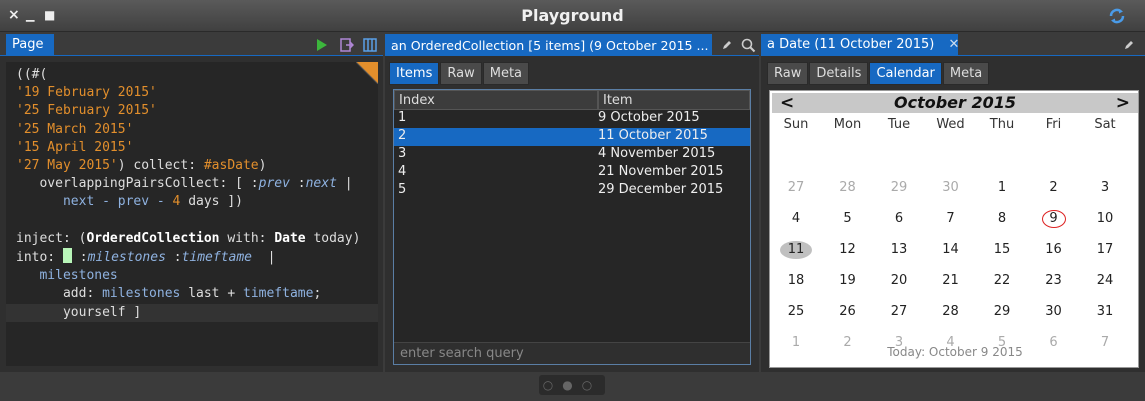 Image resolution: width=1145 pixels, height=401 pixels. I want to click on code-token: timeftame, so click(278, 294).